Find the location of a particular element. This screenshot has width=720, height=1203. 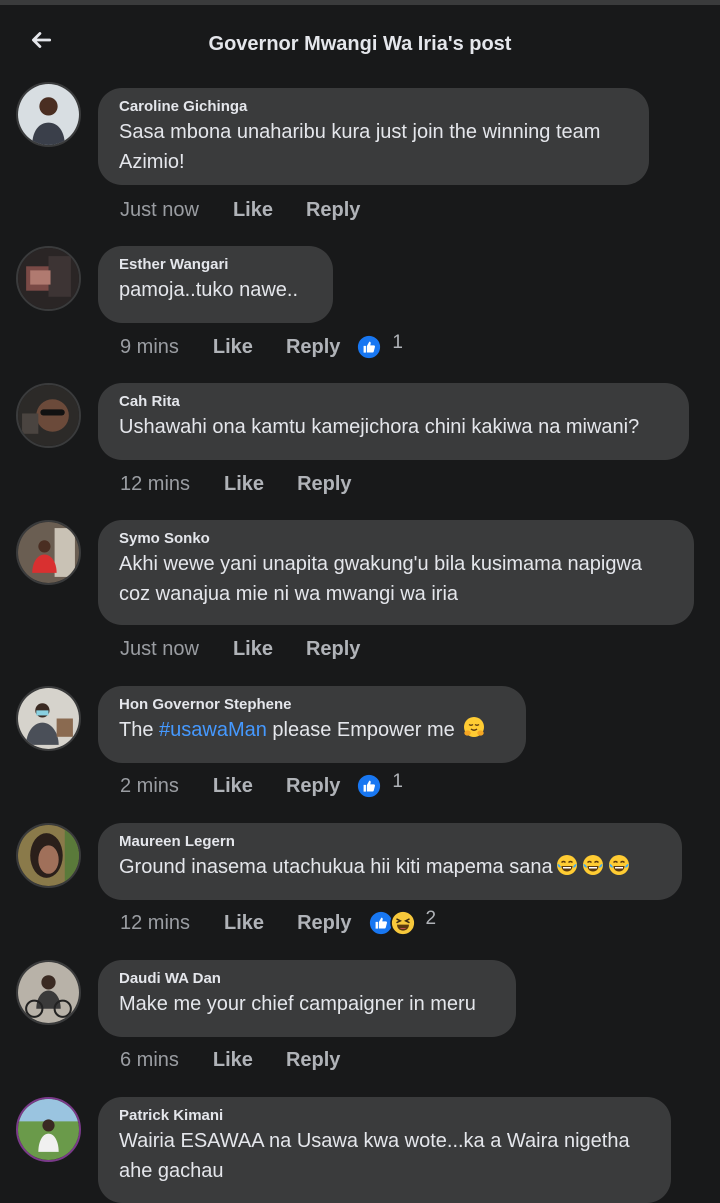

comment-author: Esther Wangari is located at coordinates (215, 265).